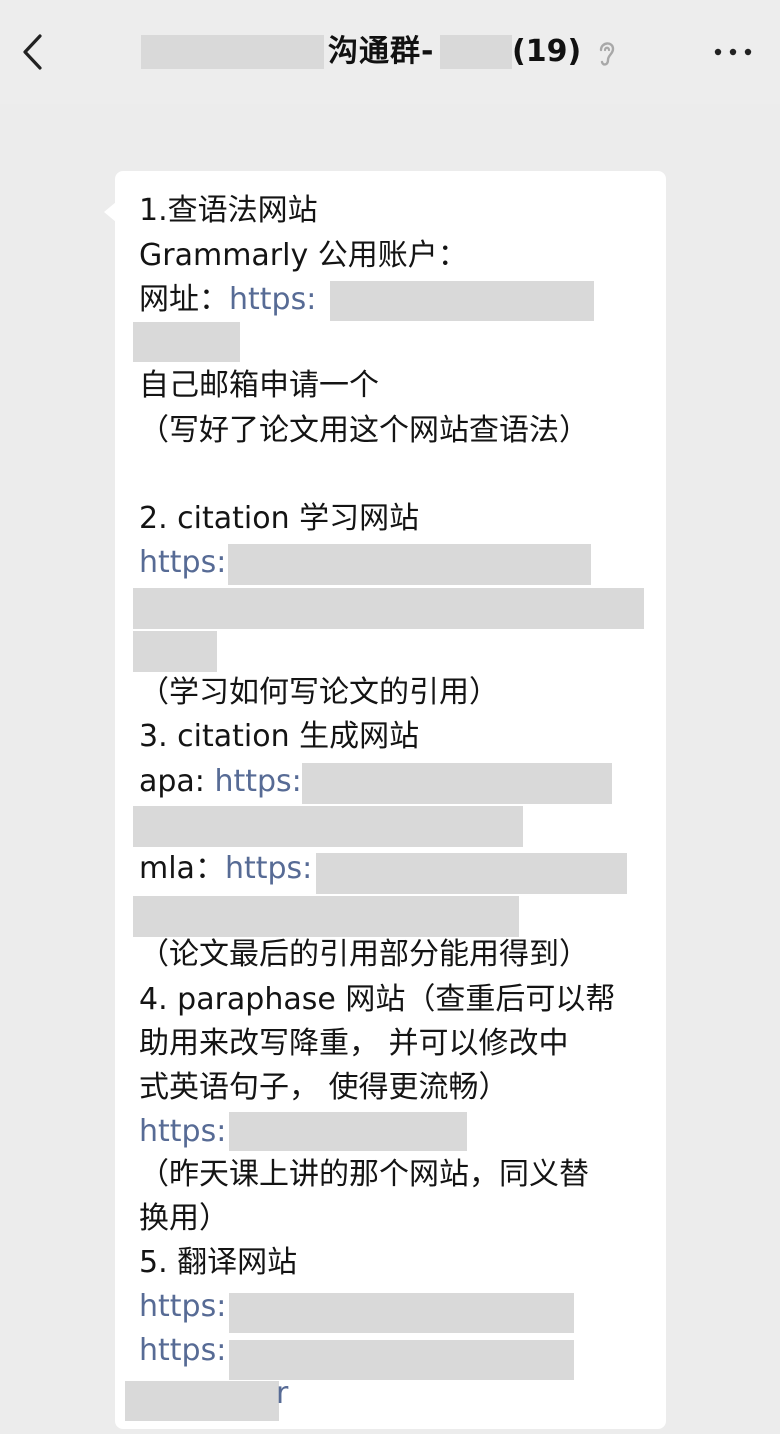 This screenshot has width=780, height=1434. I want to click on member-count: (19), so click(547, 51).